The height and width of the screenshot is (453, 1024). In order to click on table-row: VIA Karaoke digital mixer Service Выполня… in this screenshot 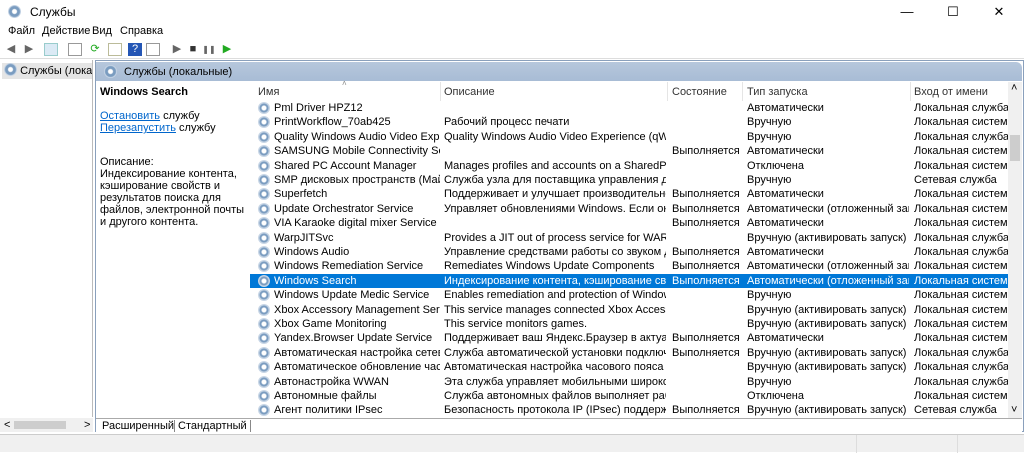, I will do `click(629, 223)`.